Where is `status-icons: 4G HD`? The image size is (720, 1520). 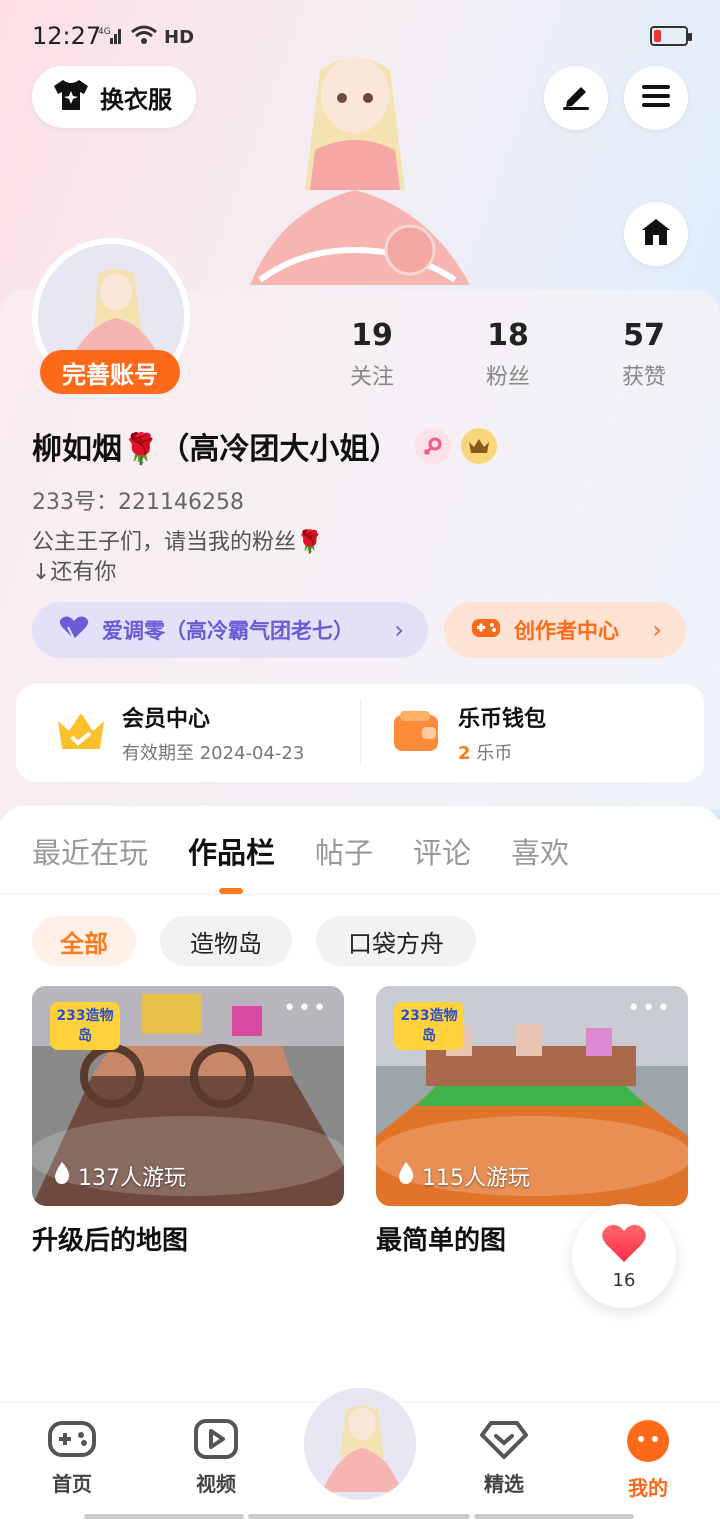
status-icons: 4G HD is located at coordinates (146, 37).